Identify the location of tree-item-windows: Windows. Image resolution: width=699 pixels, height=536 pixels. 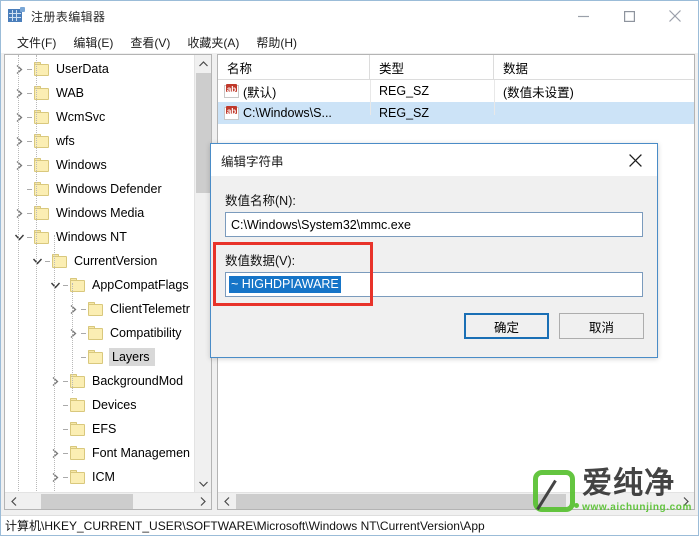
(100, 165).